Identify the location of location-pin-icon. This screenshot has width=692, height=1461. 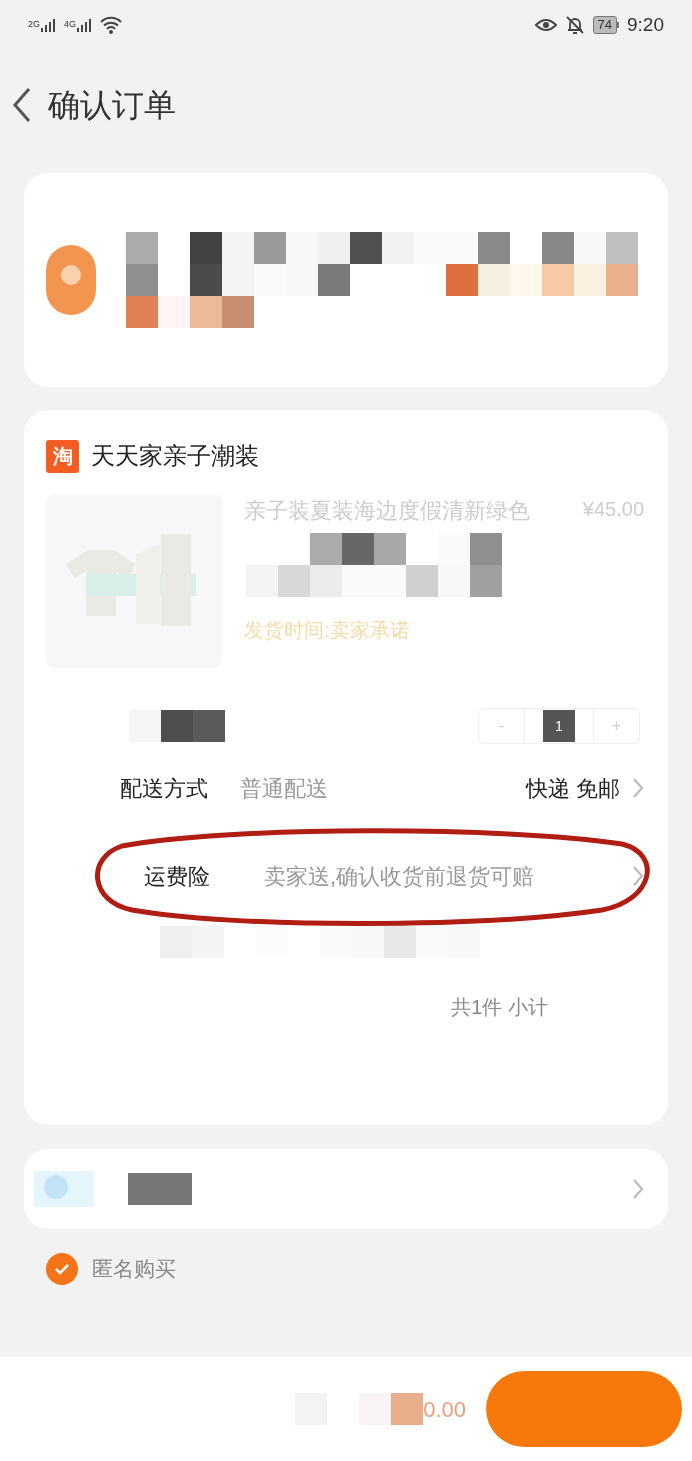
(71, 280).